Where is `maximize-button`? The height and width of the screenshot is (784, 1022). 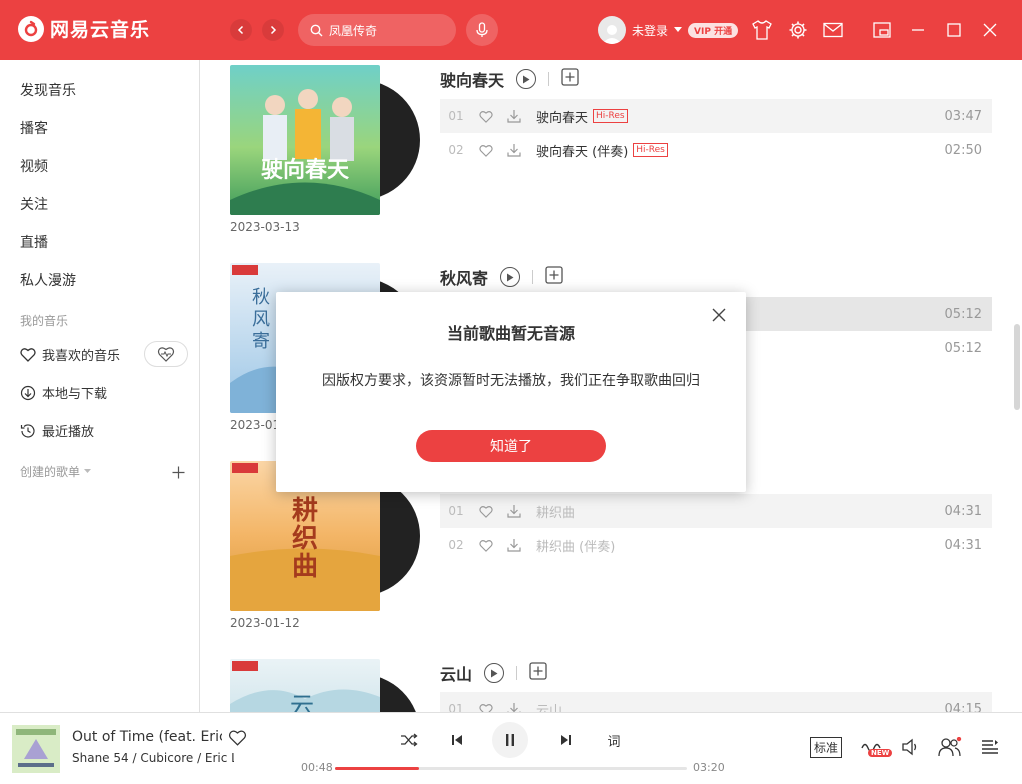 maximize-button is located at coordinates (954, 30).